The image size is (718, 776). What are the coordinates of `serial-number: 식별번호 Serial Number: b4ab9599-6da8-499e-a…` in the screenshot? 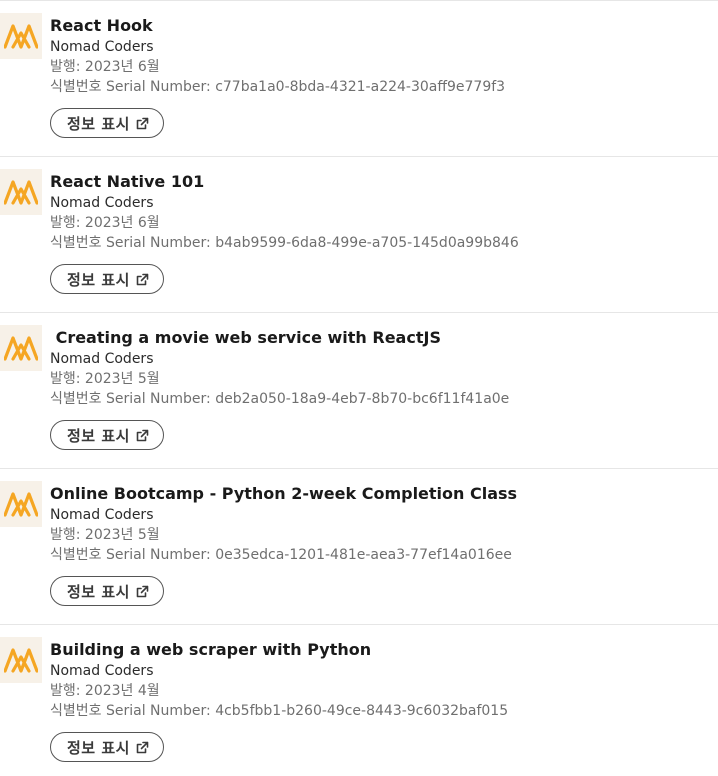 It's located at (284, 243).